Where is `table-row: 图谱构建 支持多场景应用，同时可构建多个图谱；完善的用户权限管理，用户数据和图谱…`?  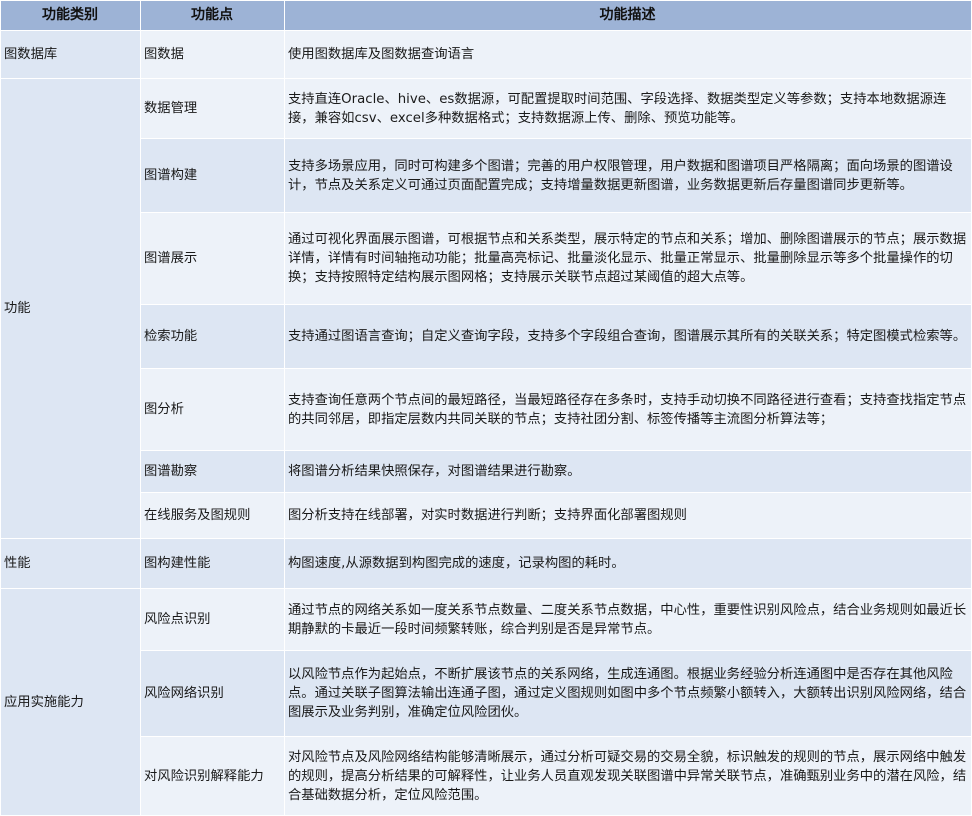
table-row: 图谱构建 支持多场景应用，同时可构建多个图谱；完善的用户权限管理，用户数据和图谱… is located at coordinates (486, 175).